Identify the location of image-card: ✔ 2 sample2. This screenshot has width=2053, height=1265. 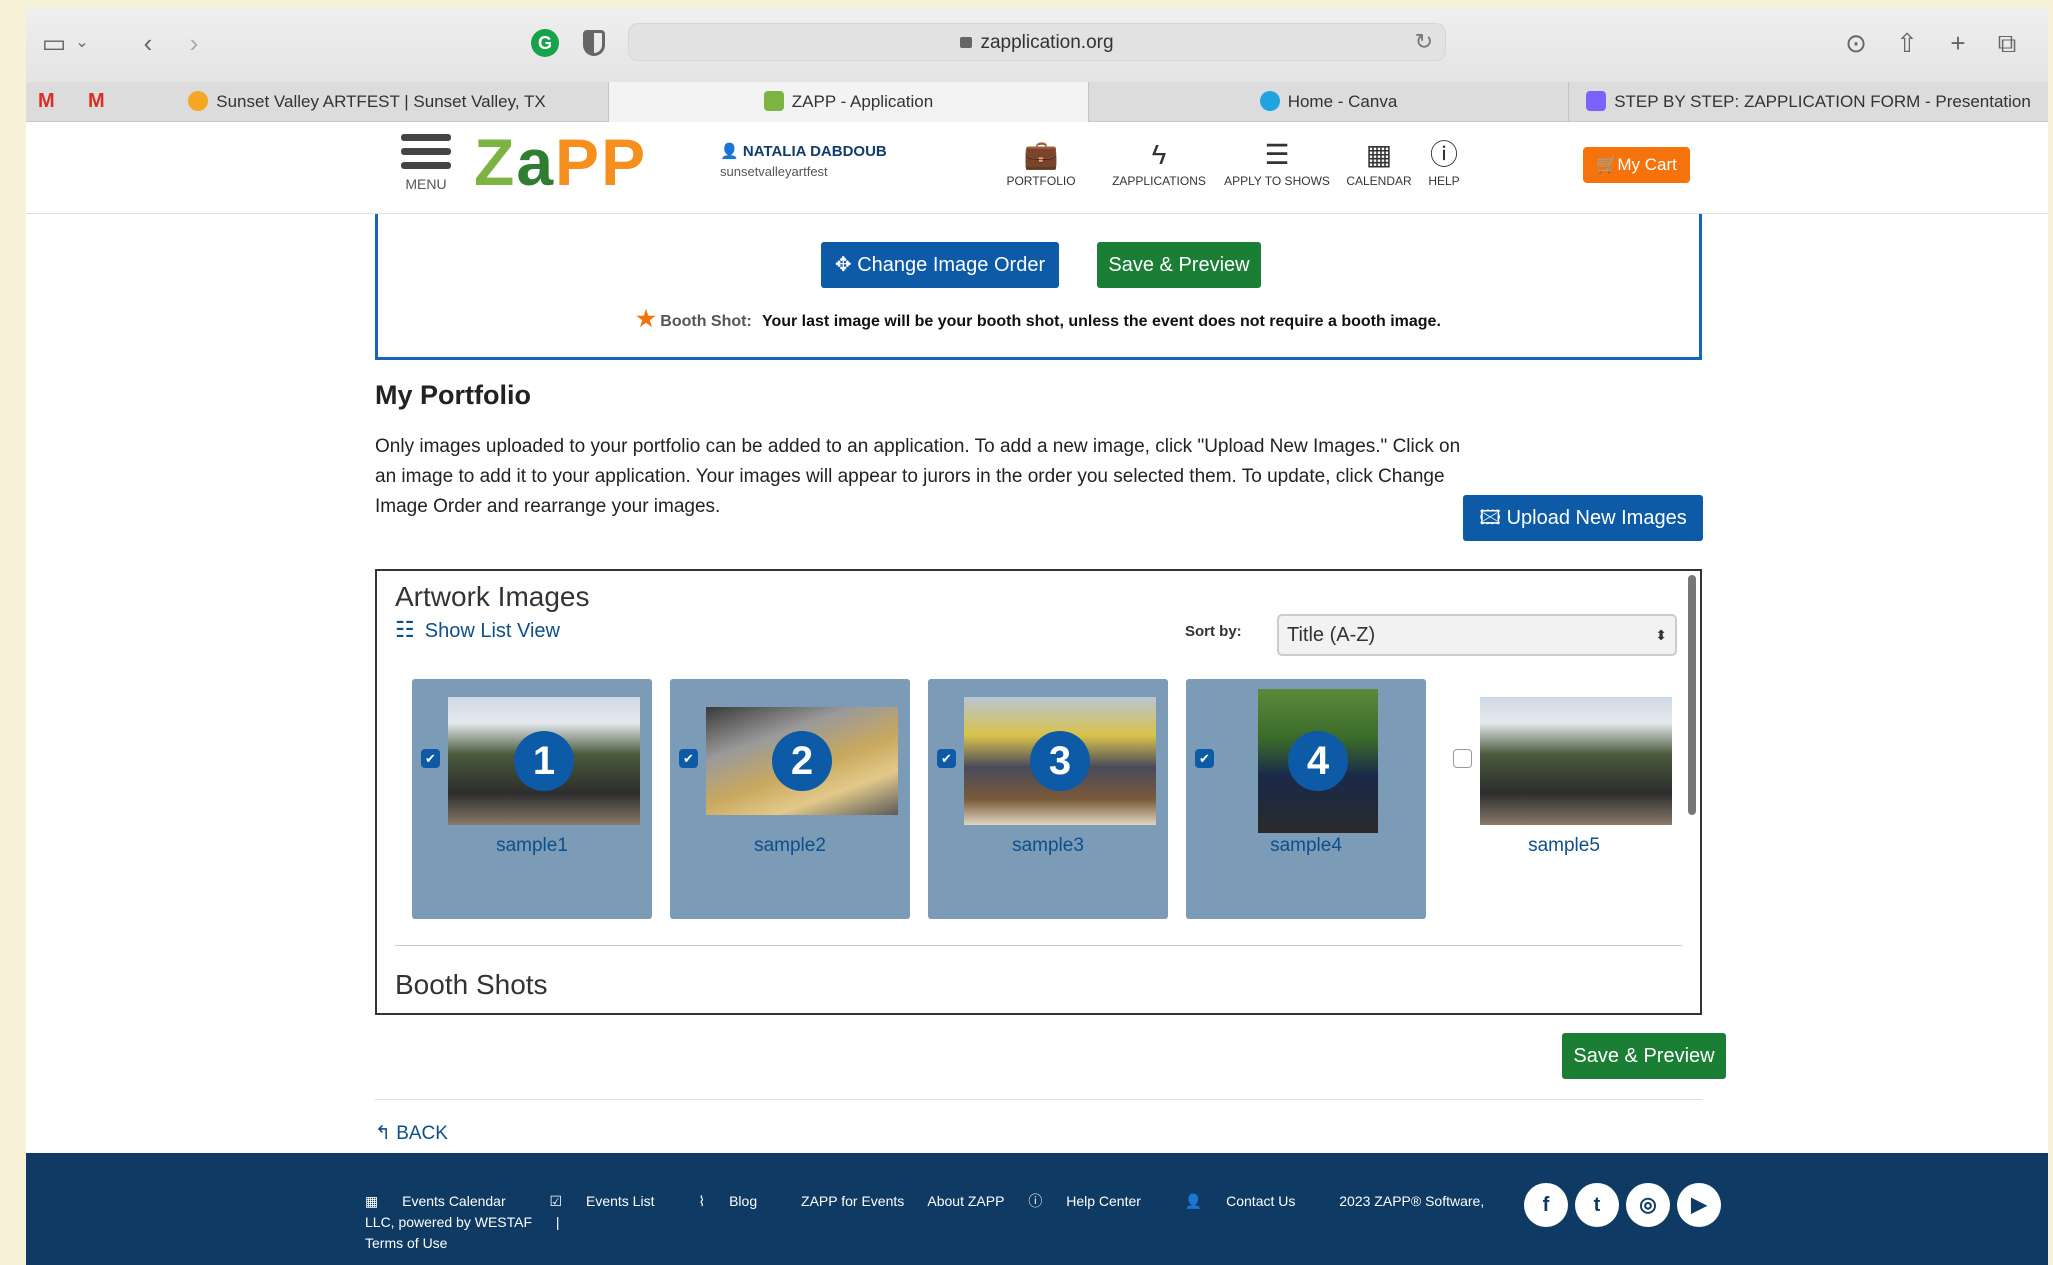
(790, 799).